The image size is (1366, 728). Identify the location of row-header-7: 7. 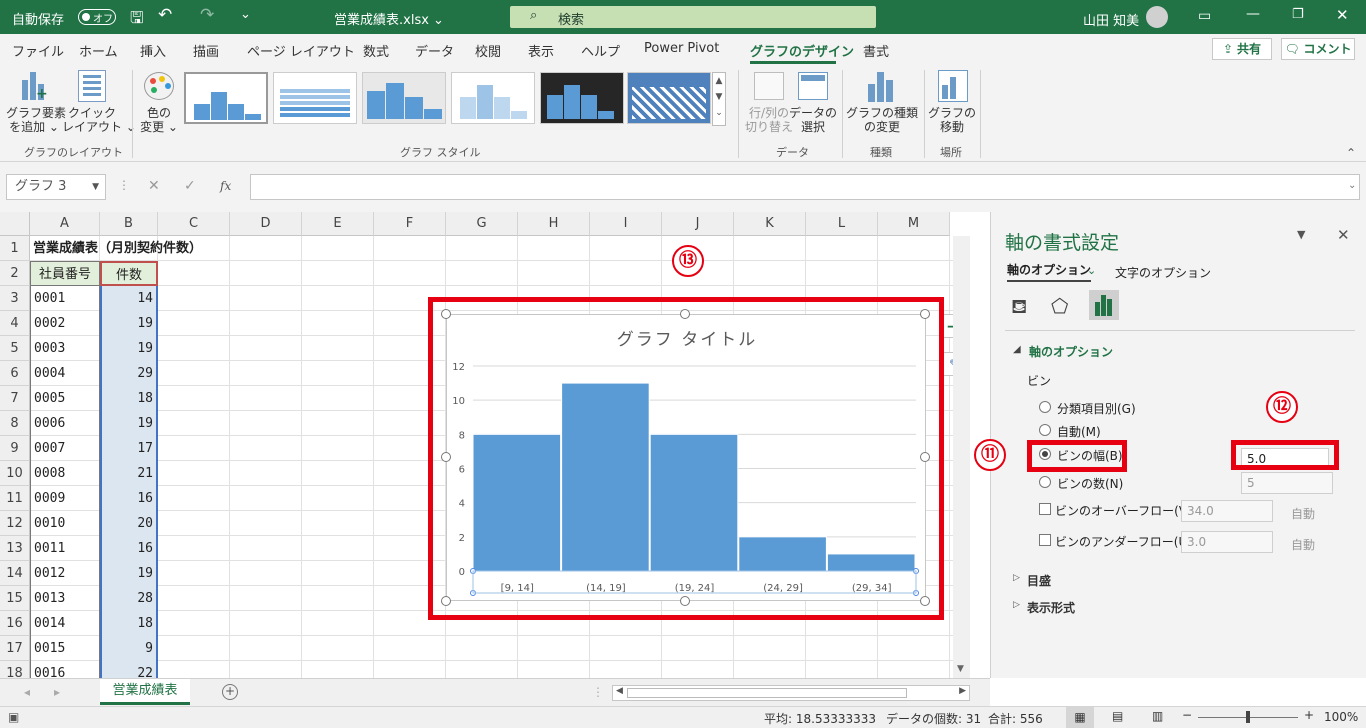
(15, 398).